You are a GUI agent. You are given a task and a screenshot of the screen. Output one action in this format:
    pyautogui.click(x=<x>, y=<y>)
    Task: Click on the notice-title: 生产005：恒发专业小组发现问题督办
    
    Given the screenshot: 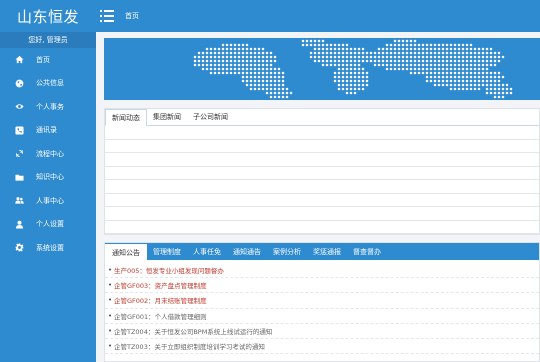 What is the action you would take?
    pyautogui.click(x=169, y=270)
    